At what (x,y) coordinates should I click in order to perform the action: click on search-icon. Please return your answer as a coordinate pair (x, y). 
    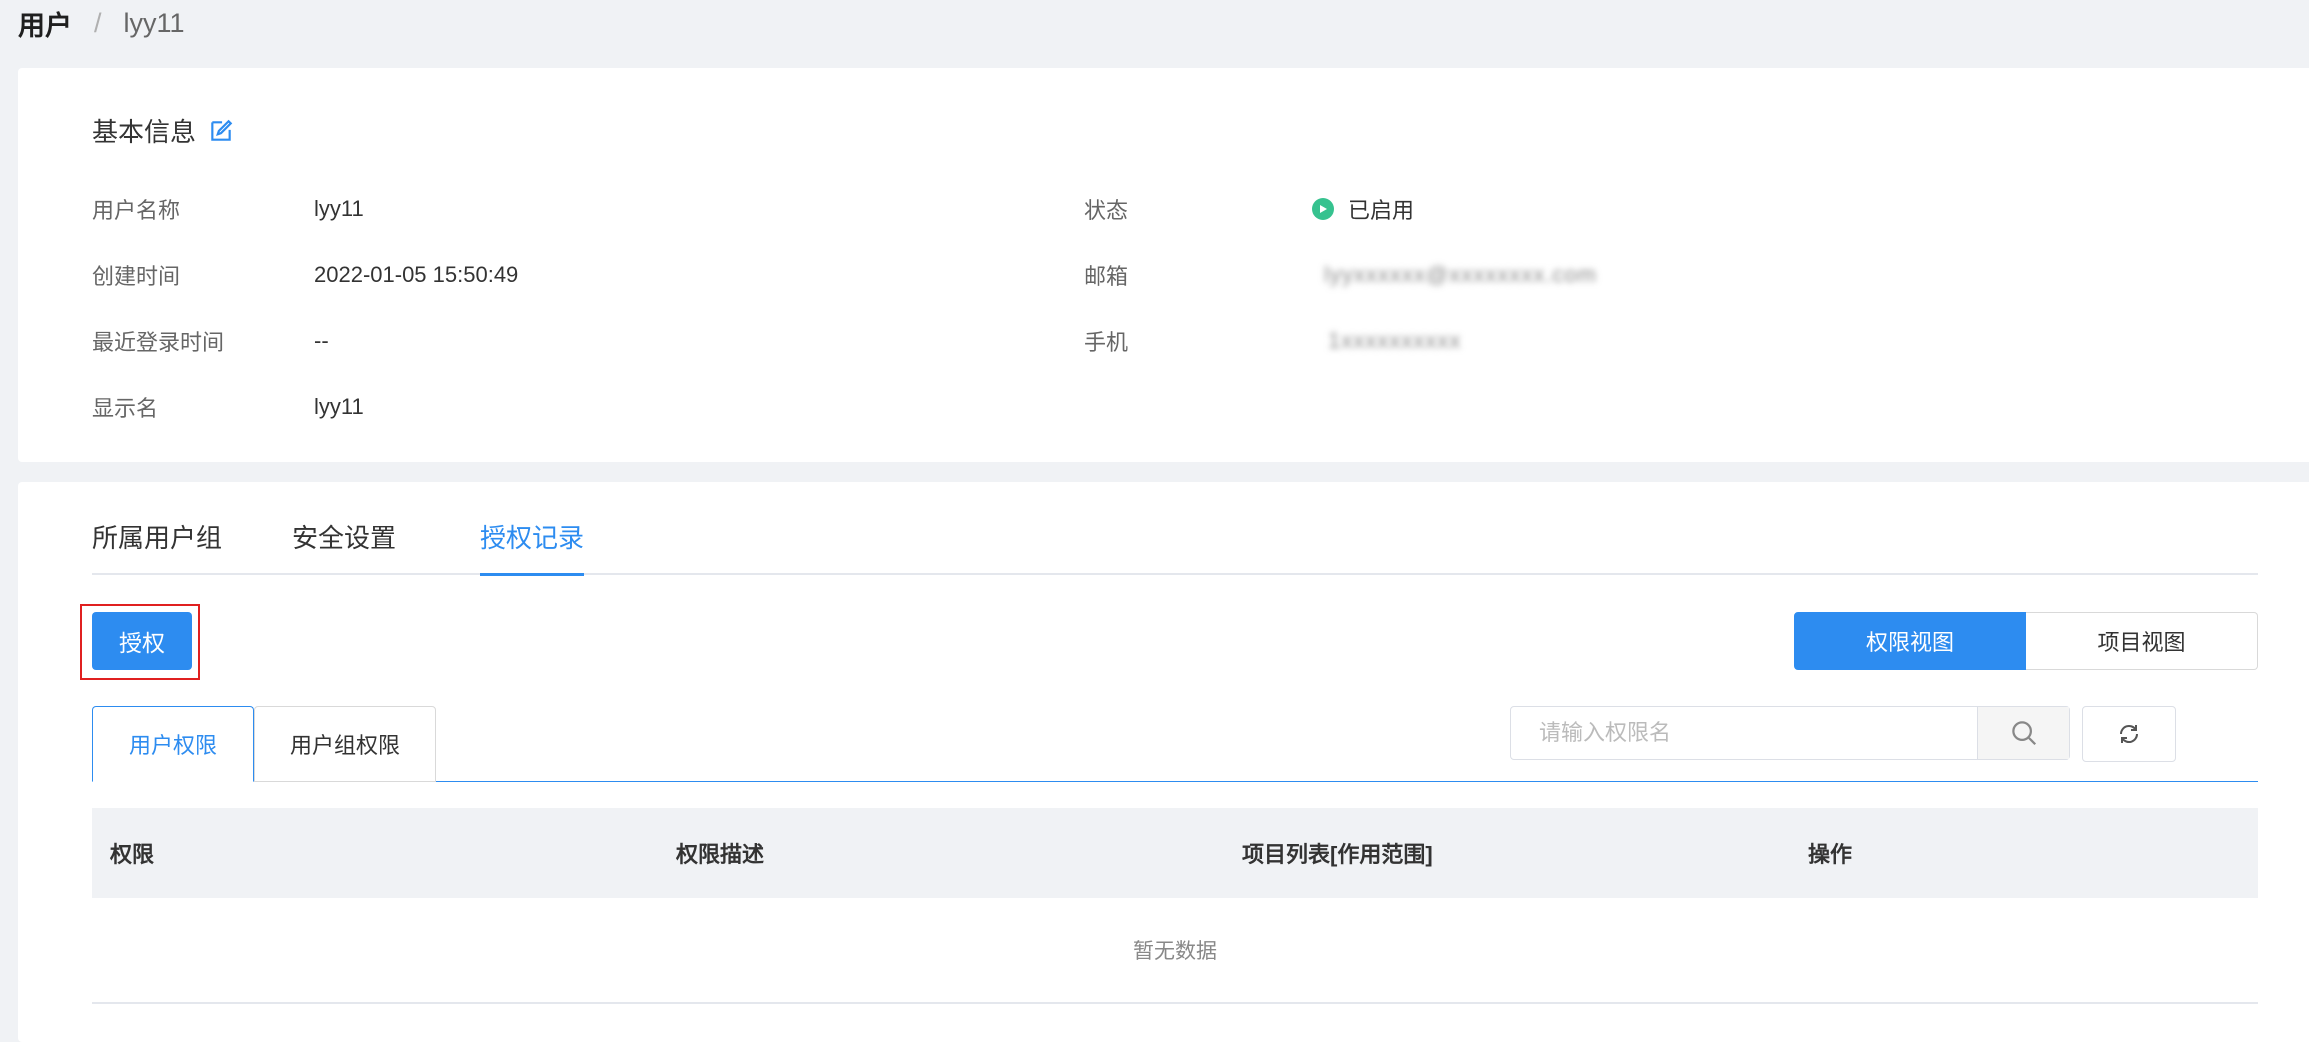
    Looking at the image, I should click on (2023, 733).